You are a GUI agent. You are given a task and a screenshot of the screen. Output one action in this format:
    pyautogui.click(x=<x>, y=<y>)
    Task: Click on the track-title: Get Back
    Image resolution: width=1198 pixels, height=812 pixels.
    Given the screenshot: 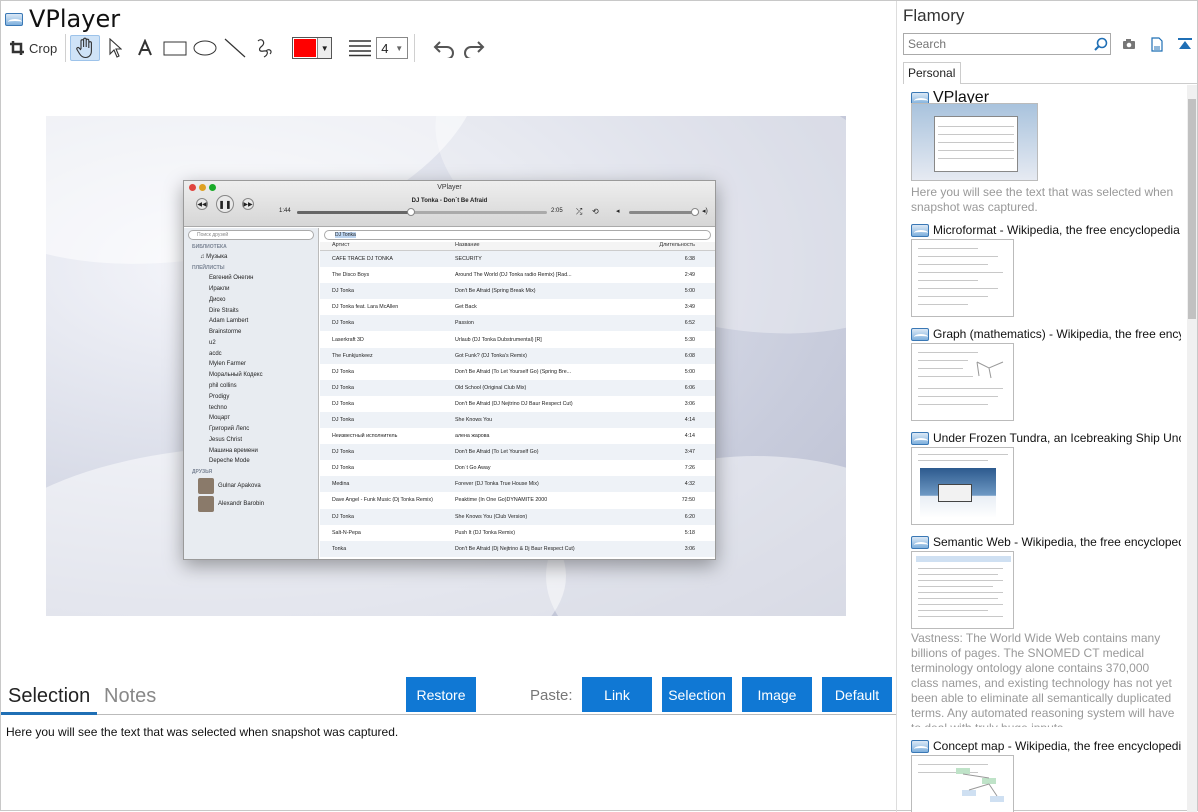 What is the action you would take?
    pyautogui.click(x=466, y=307)
    